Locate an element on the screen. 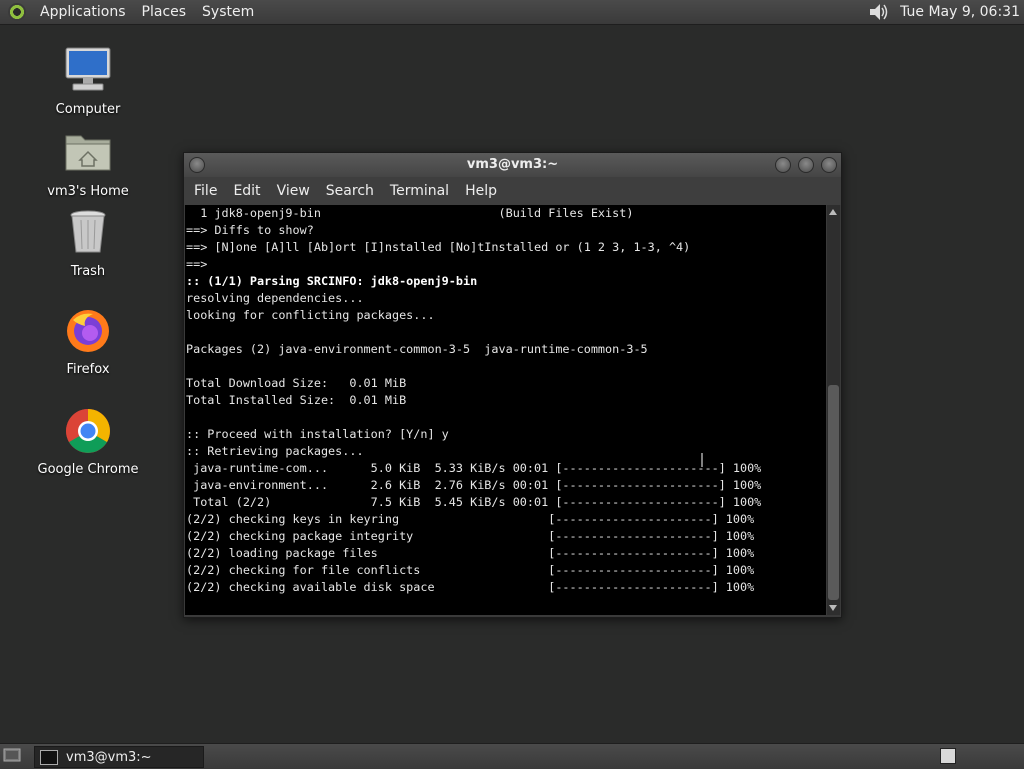  menu-file: File is located at coordinates (205, 191).